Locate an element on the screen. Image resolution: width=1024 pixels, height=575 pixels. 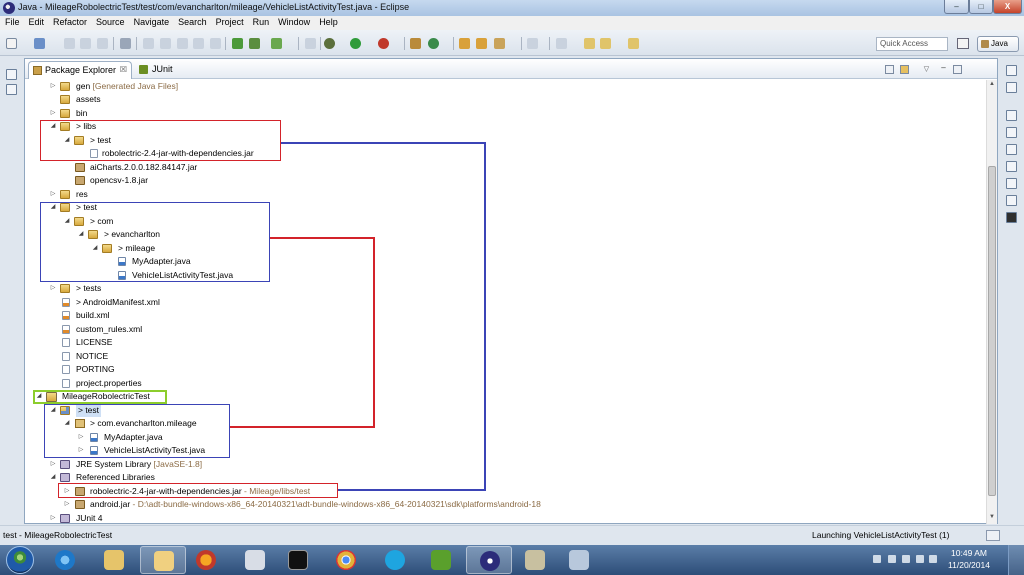
minimize-view-icon: – is located at coordinates (943, 69).